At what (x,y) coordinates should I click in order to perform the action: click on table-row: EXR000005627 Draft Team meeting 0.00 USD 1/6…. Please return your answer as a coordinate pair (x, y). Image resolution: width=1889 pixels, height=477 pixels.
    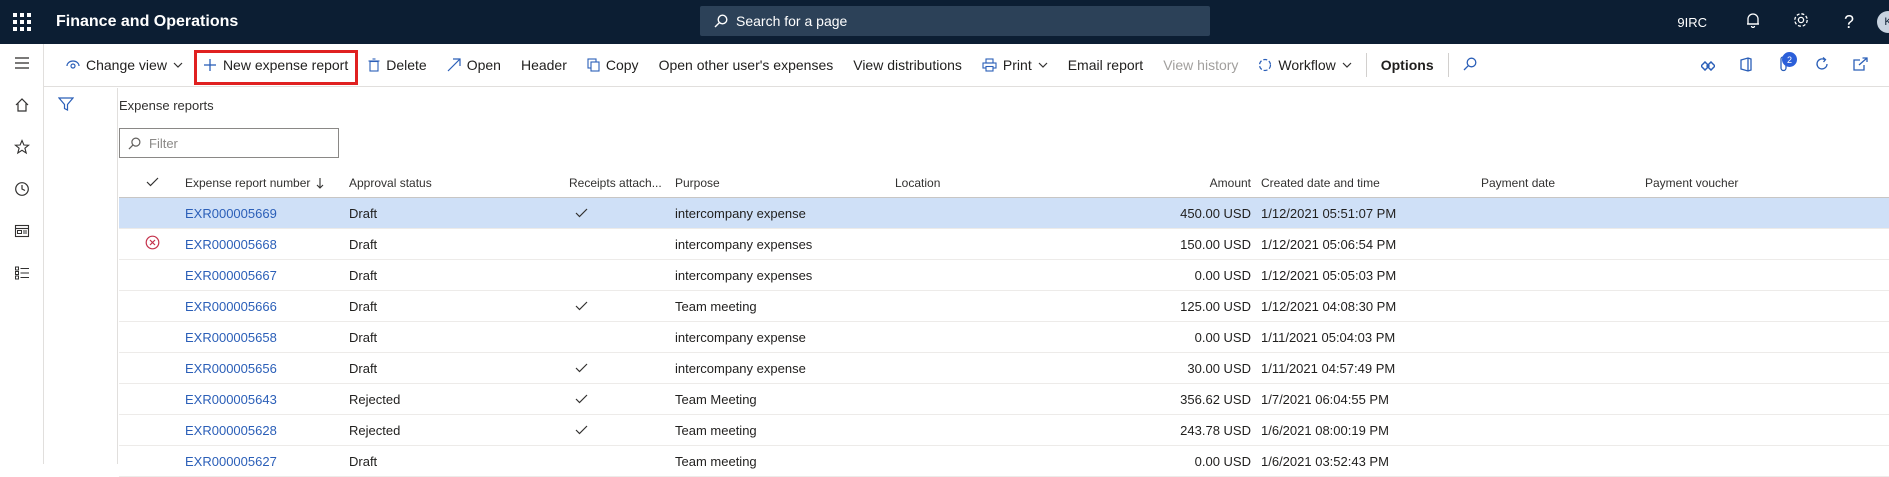
    Looking at the image, I should click on (1004, 461).